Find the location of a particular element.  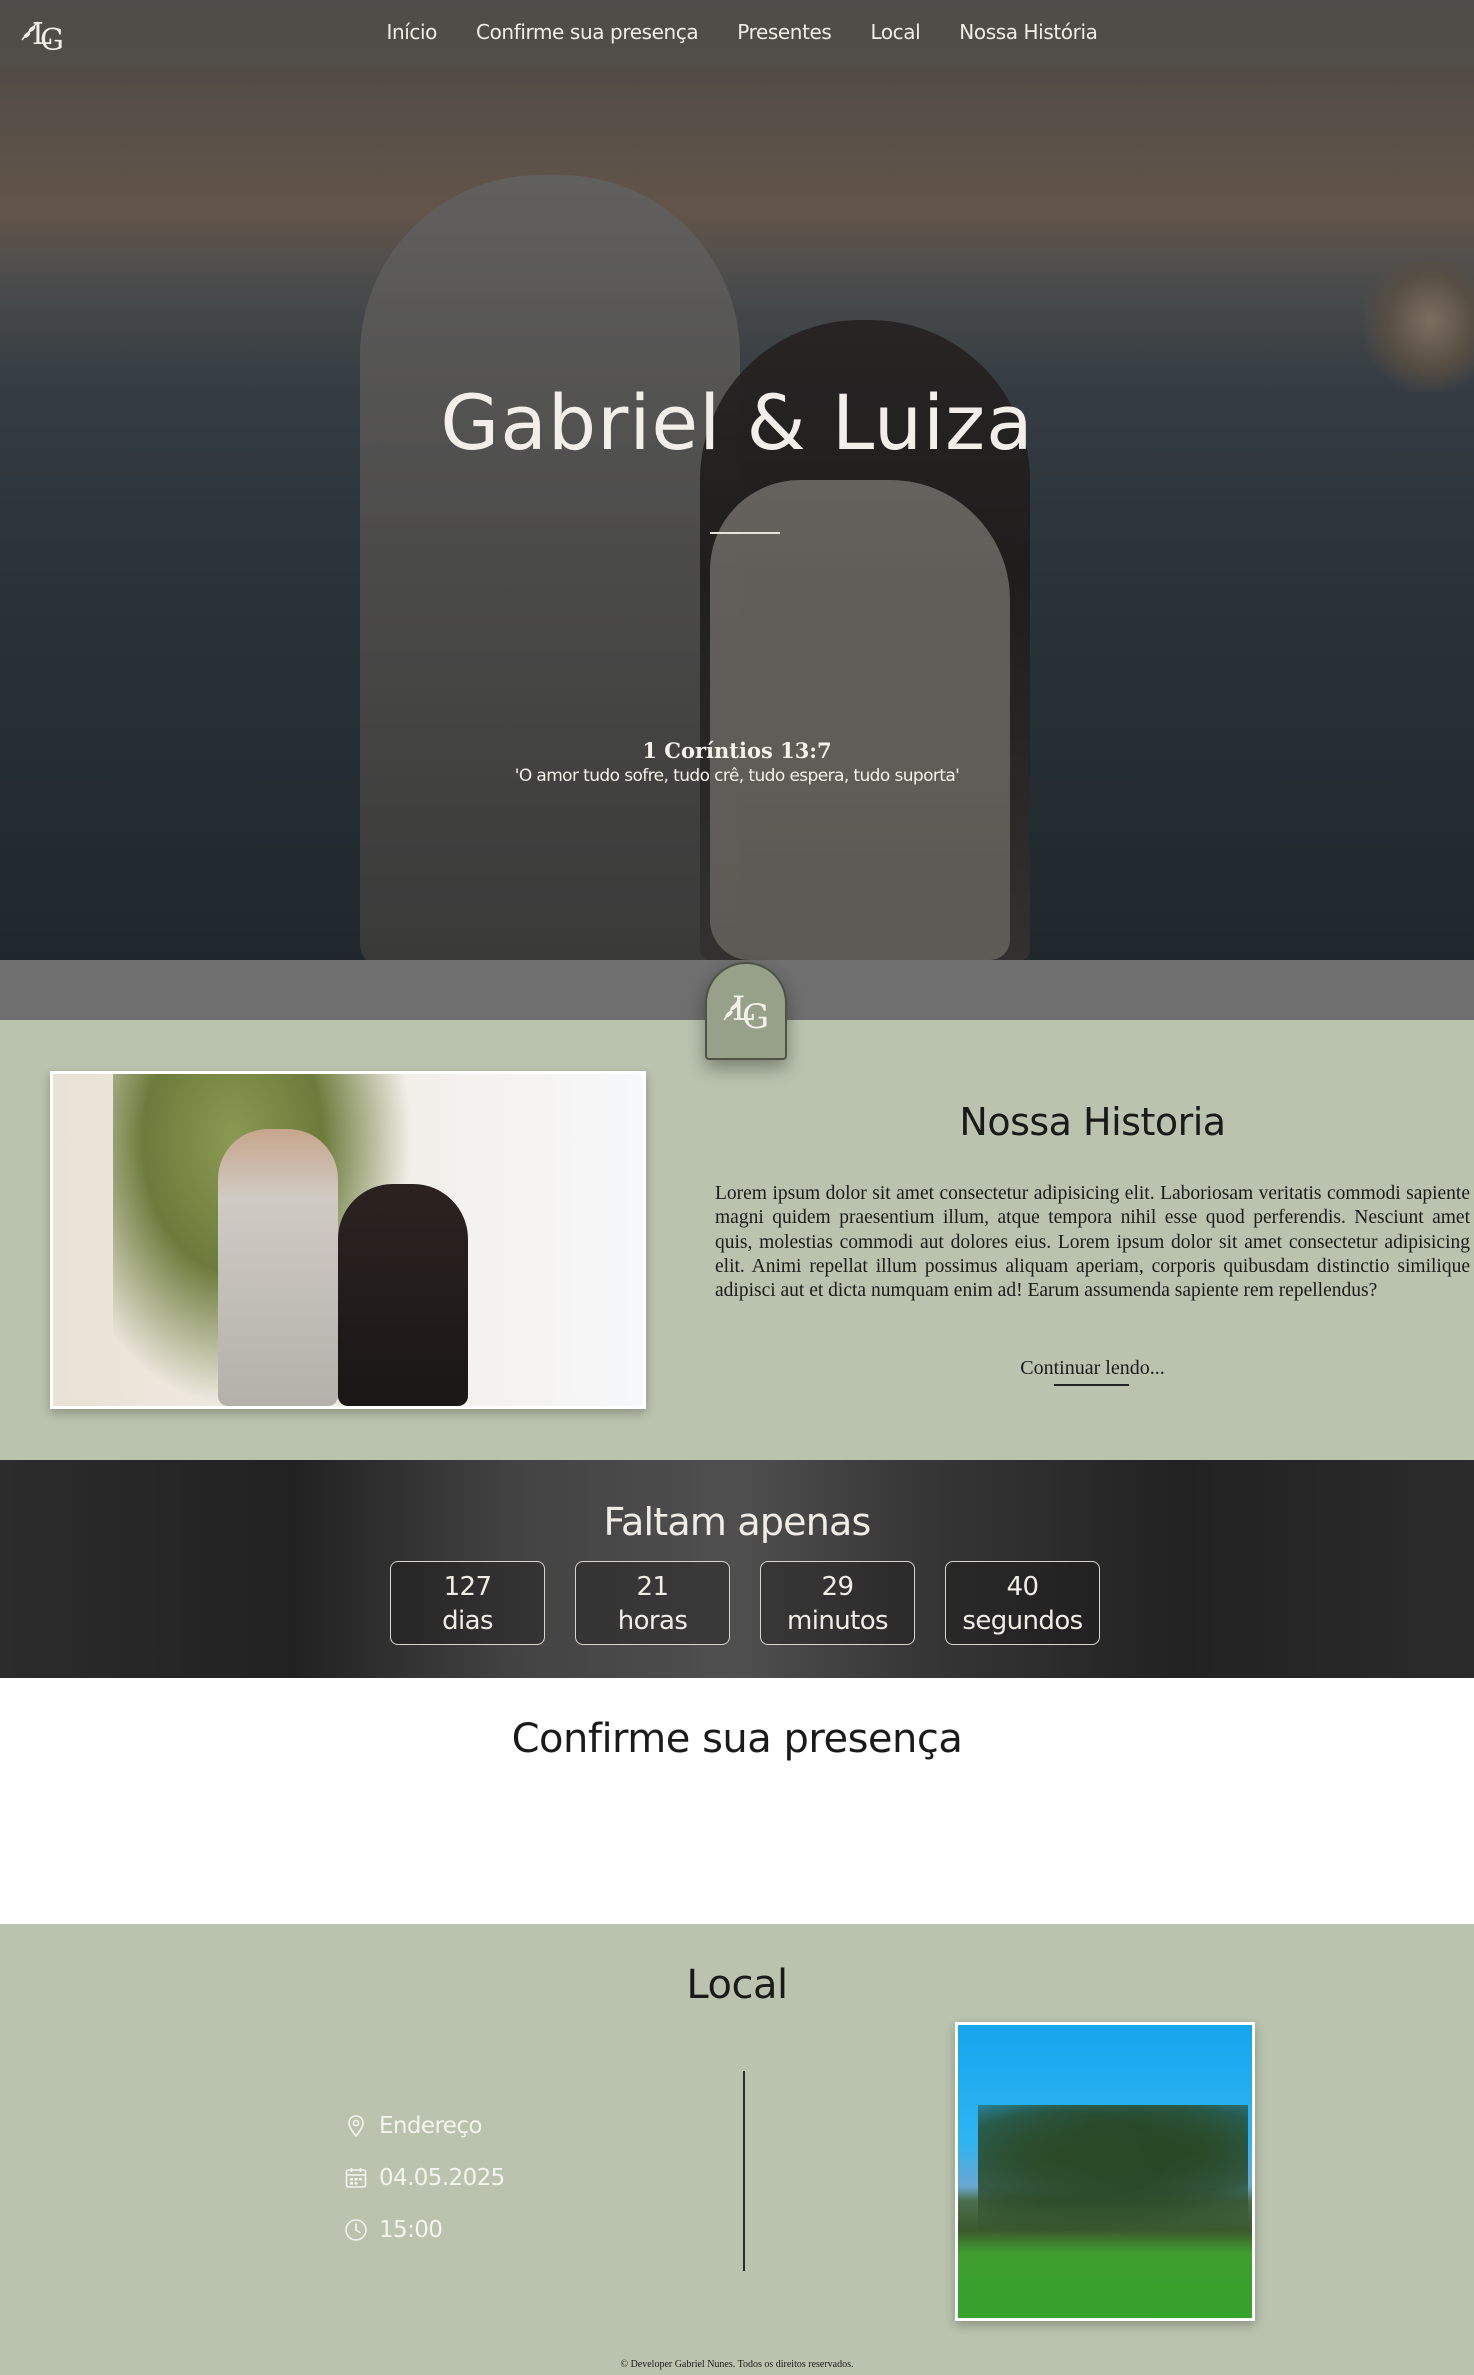

venue-photo is located at coordinates (1105, 2171).